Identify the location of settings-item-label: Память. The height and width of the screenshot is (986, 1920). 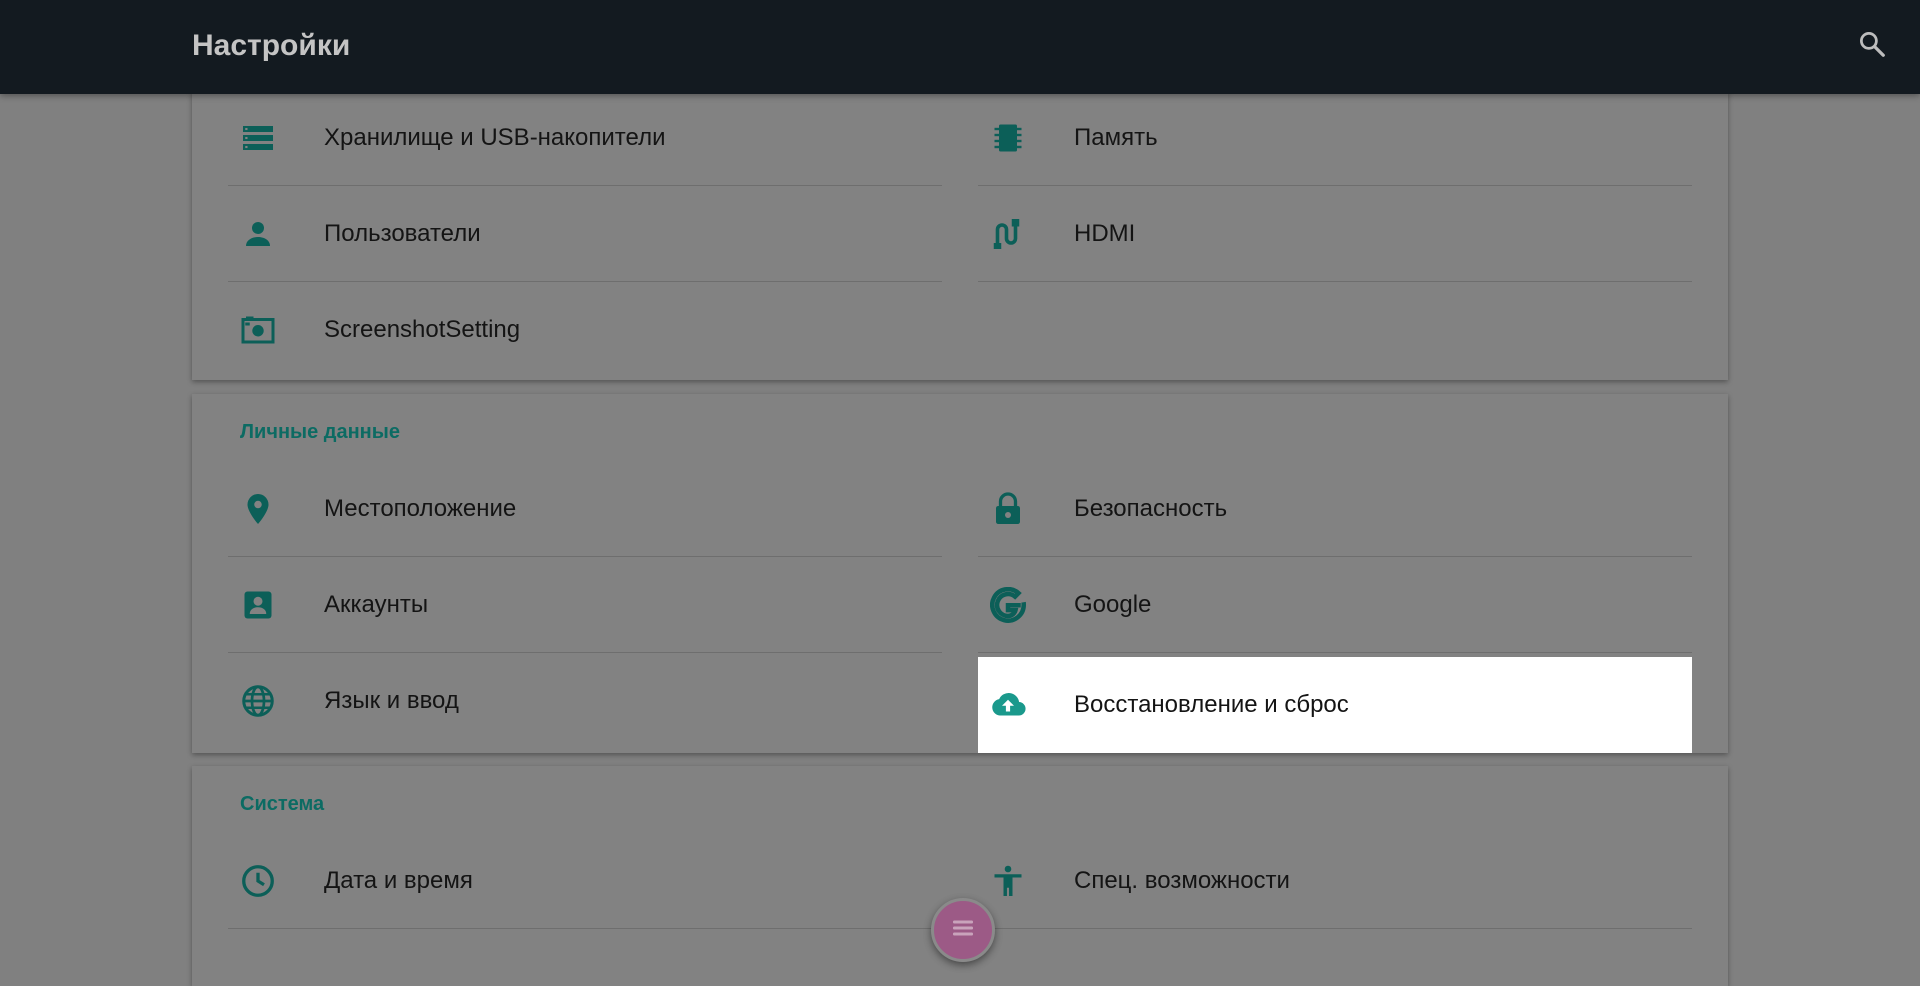
(1116, 137).